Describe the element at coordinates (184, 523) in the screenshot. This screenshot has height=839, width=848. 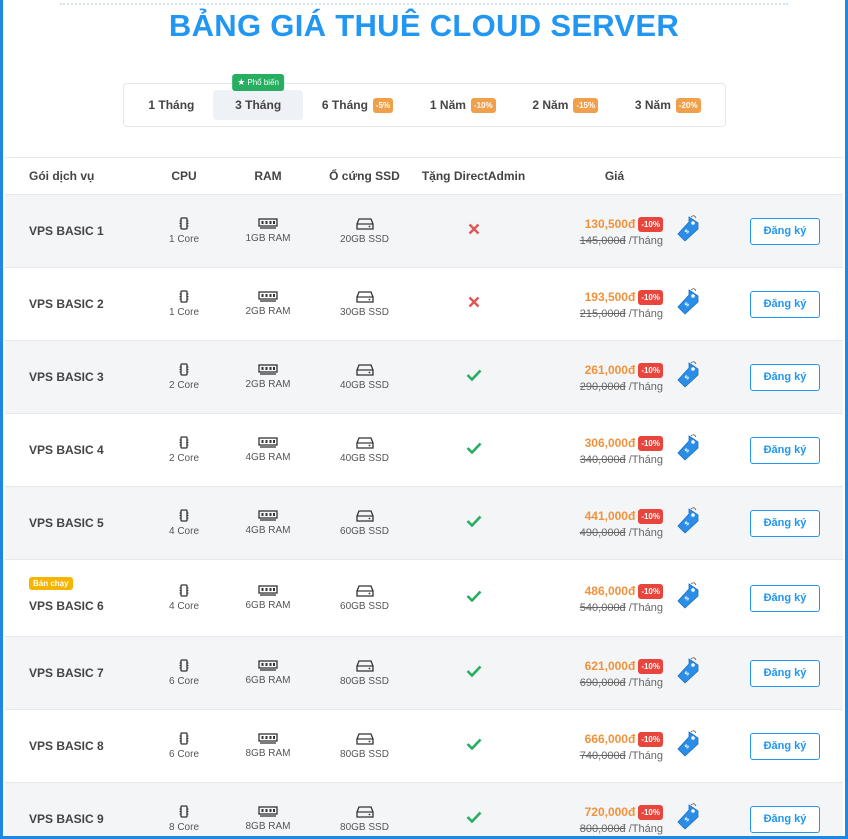
I see `cpu-cell: 4 Core` at that location.